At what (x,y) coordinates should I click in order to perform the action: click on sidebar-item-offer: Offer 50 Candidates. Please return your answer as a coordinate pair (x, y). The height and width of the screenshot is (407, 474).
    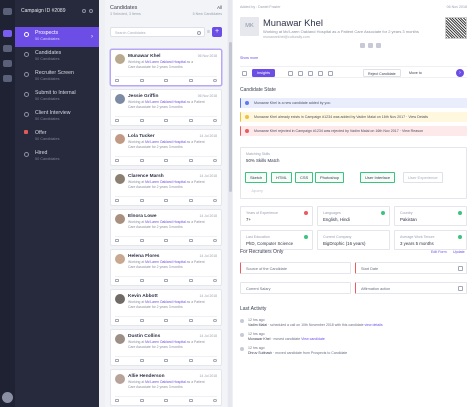
    Looking at the image, I should click on (57, 137).